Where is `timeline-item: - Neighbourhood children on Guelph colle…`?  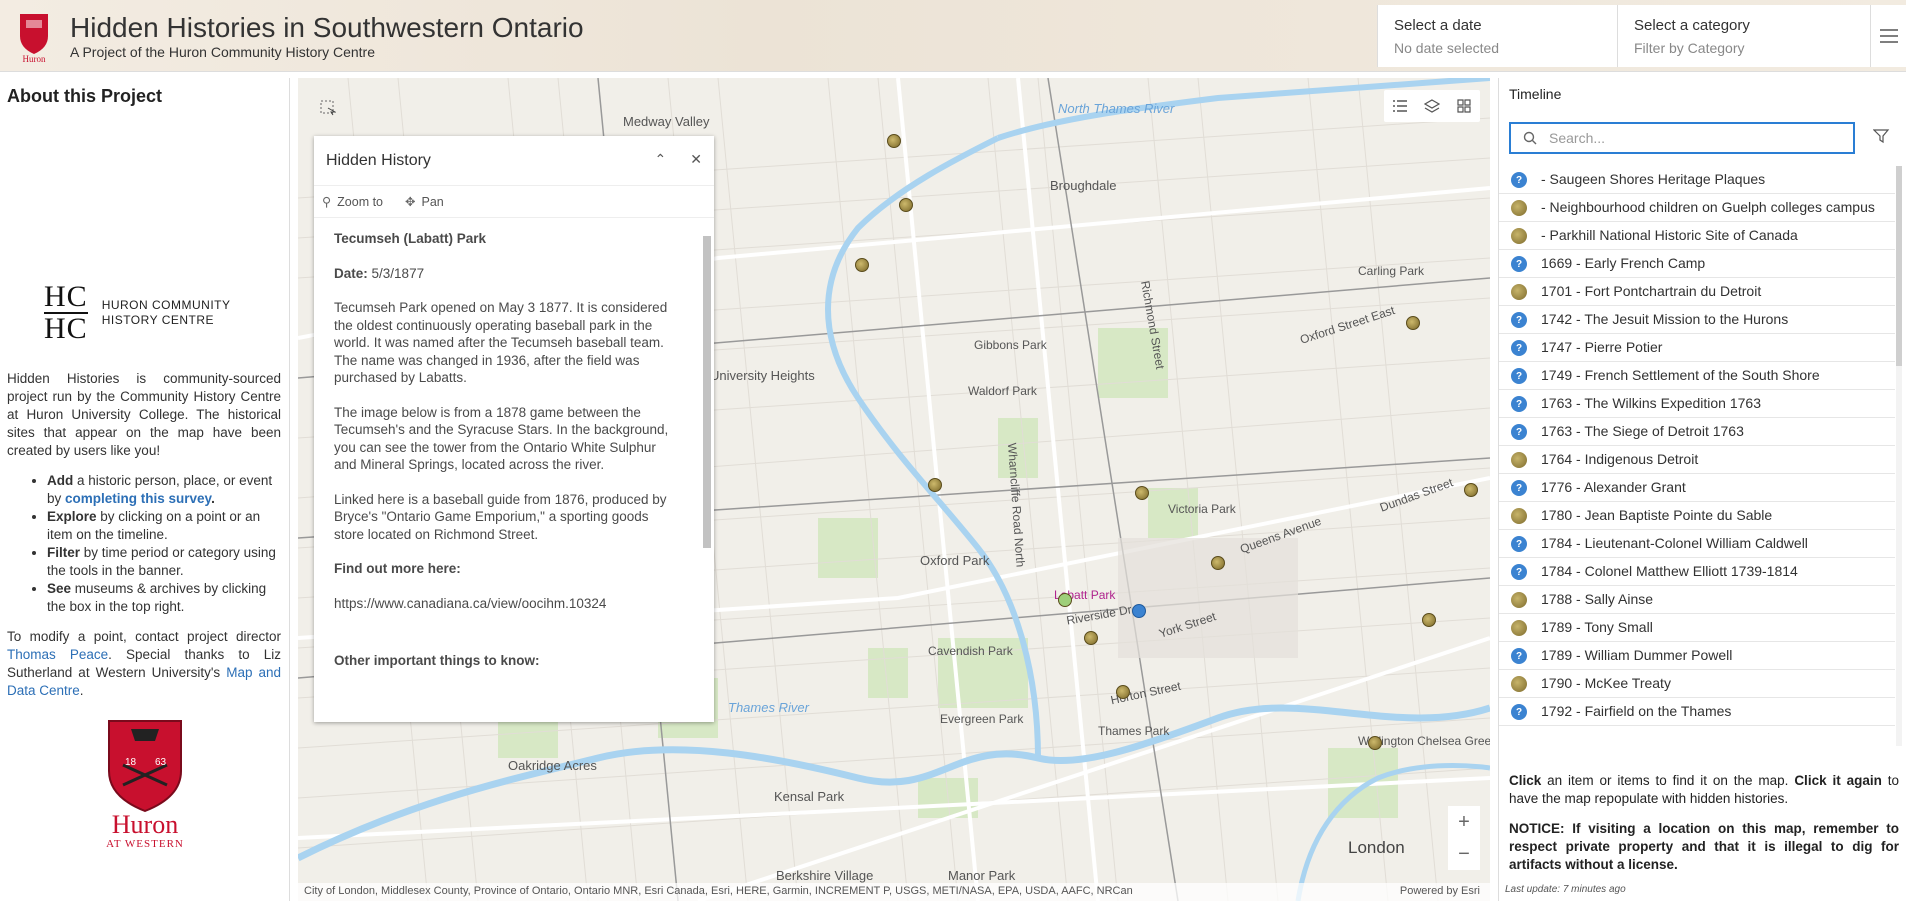
timeline-item: - Neighbourhood children on Guelph colle… is located at coordinates (1697, 208).